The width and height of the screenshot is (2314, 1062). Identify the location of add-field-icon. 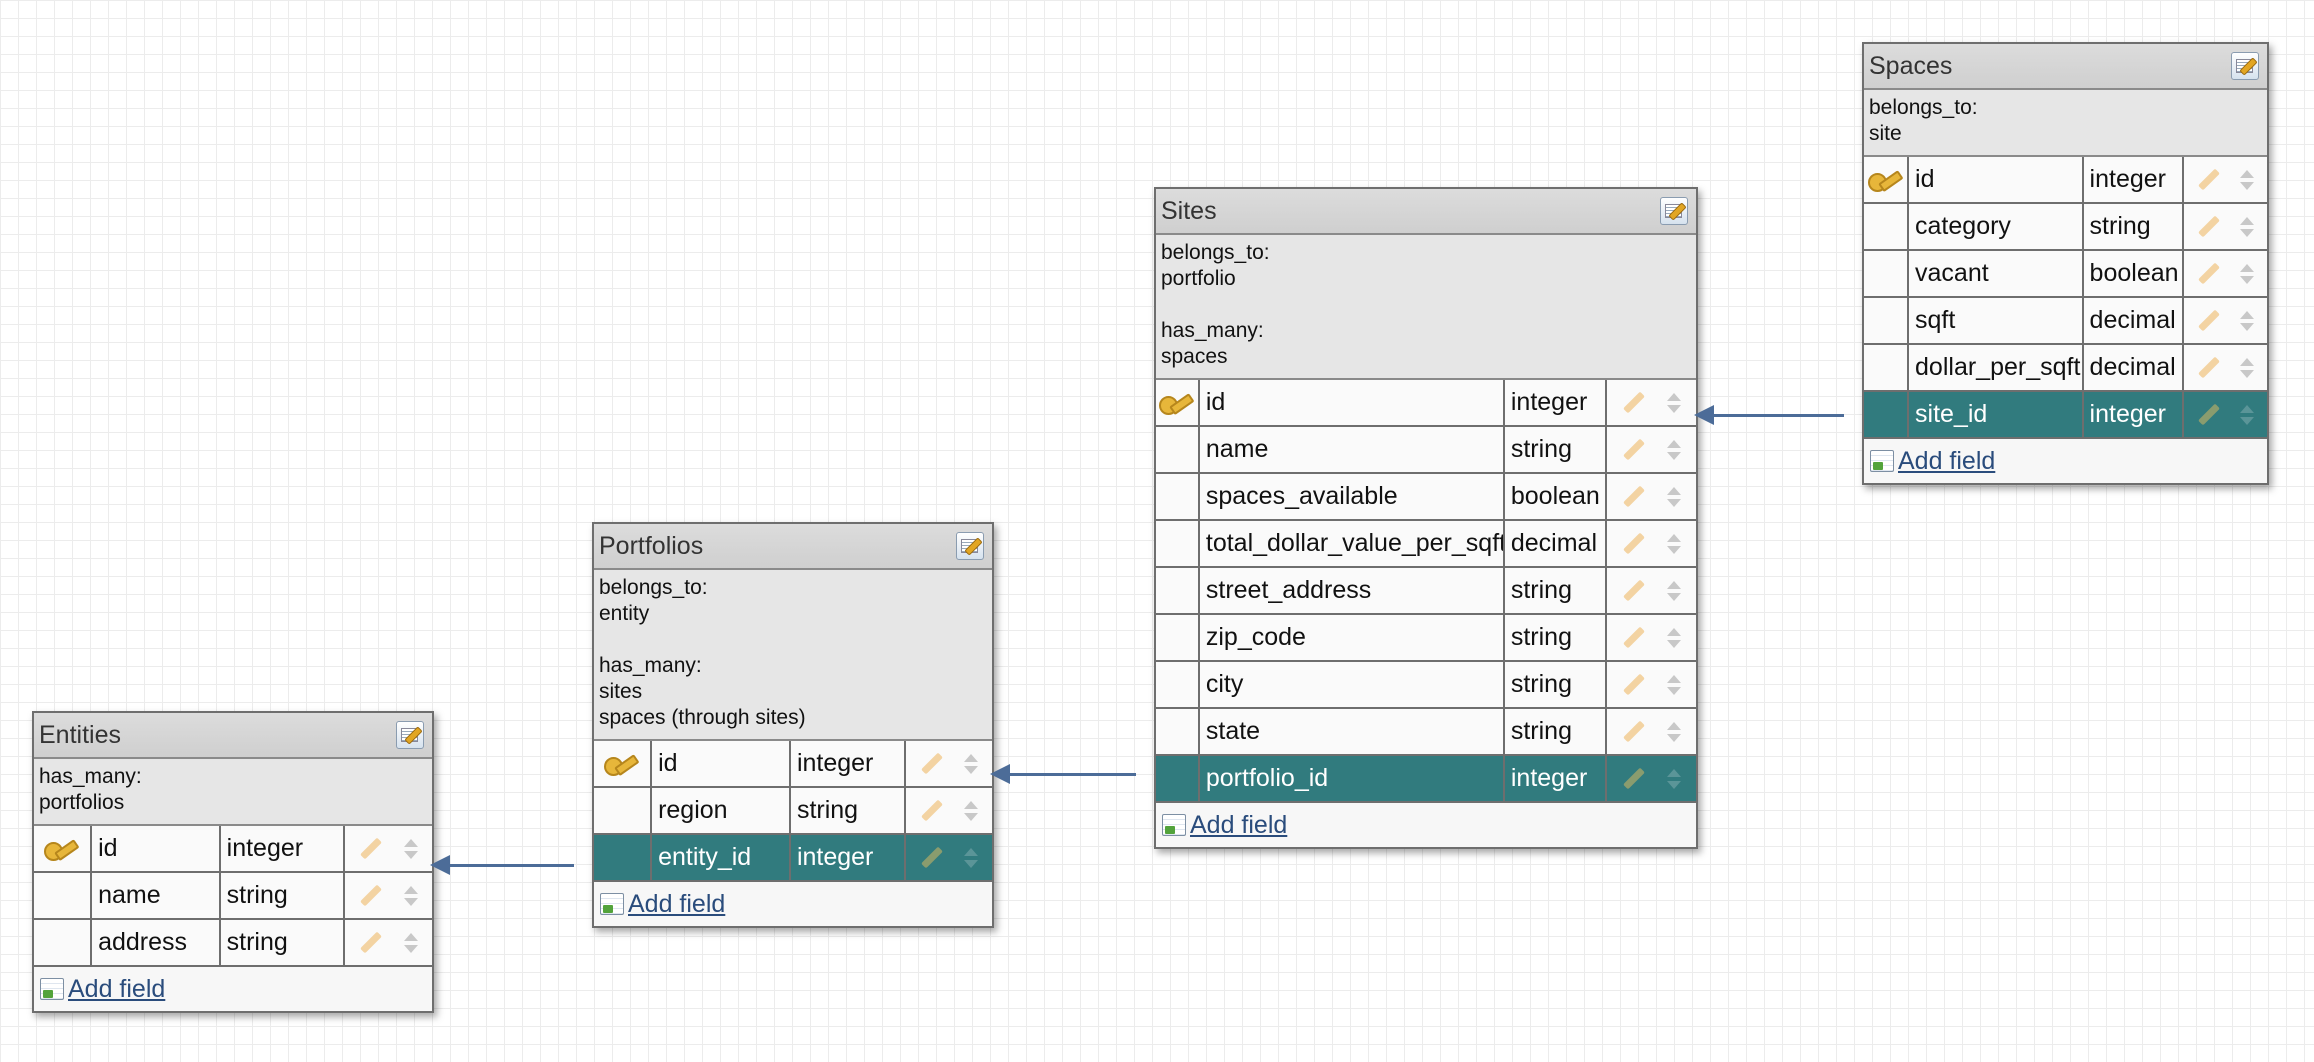
(612, 904).